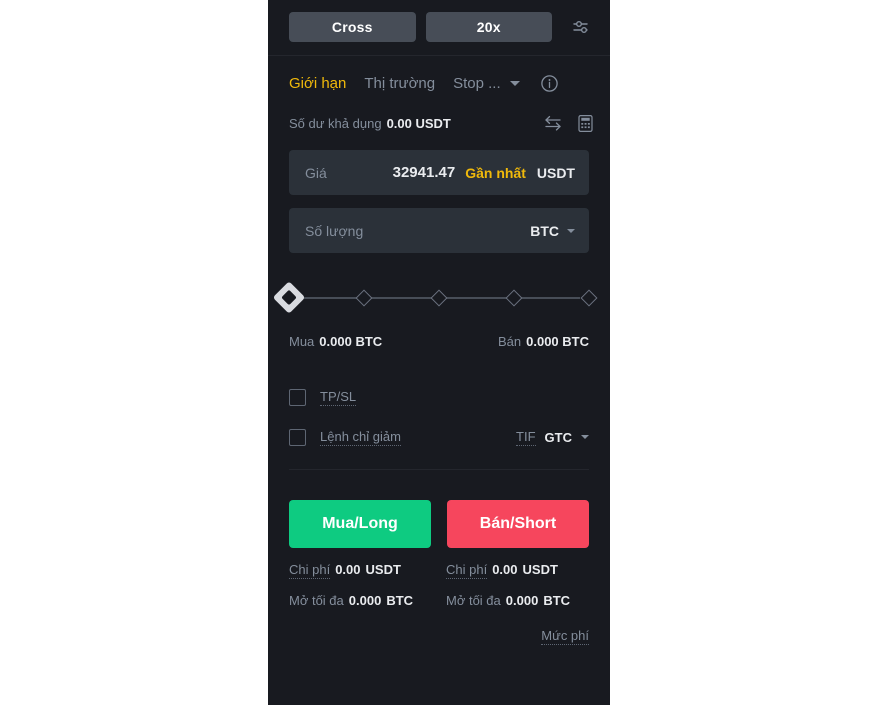 The image size is (886, 705). I want to click on amount-unit-selector: BTC, so click(552, 231).